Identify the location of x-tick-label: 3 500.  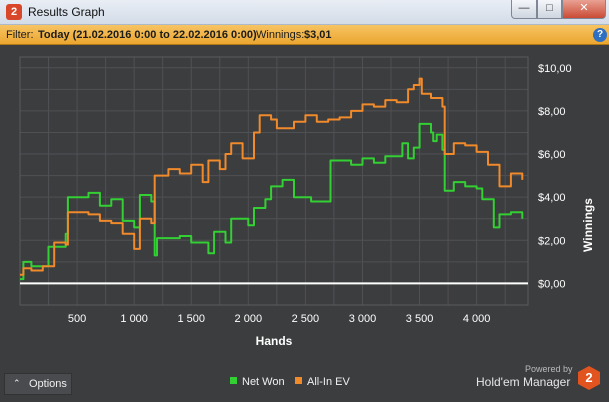
(420, 319).